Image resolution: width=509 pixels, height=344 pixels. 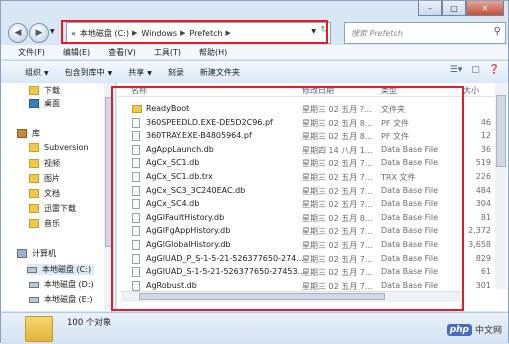 What do you see at coordinates (483, 258) in the screenshot?
I see `file-size: 829` at bounding box center [483, 258].